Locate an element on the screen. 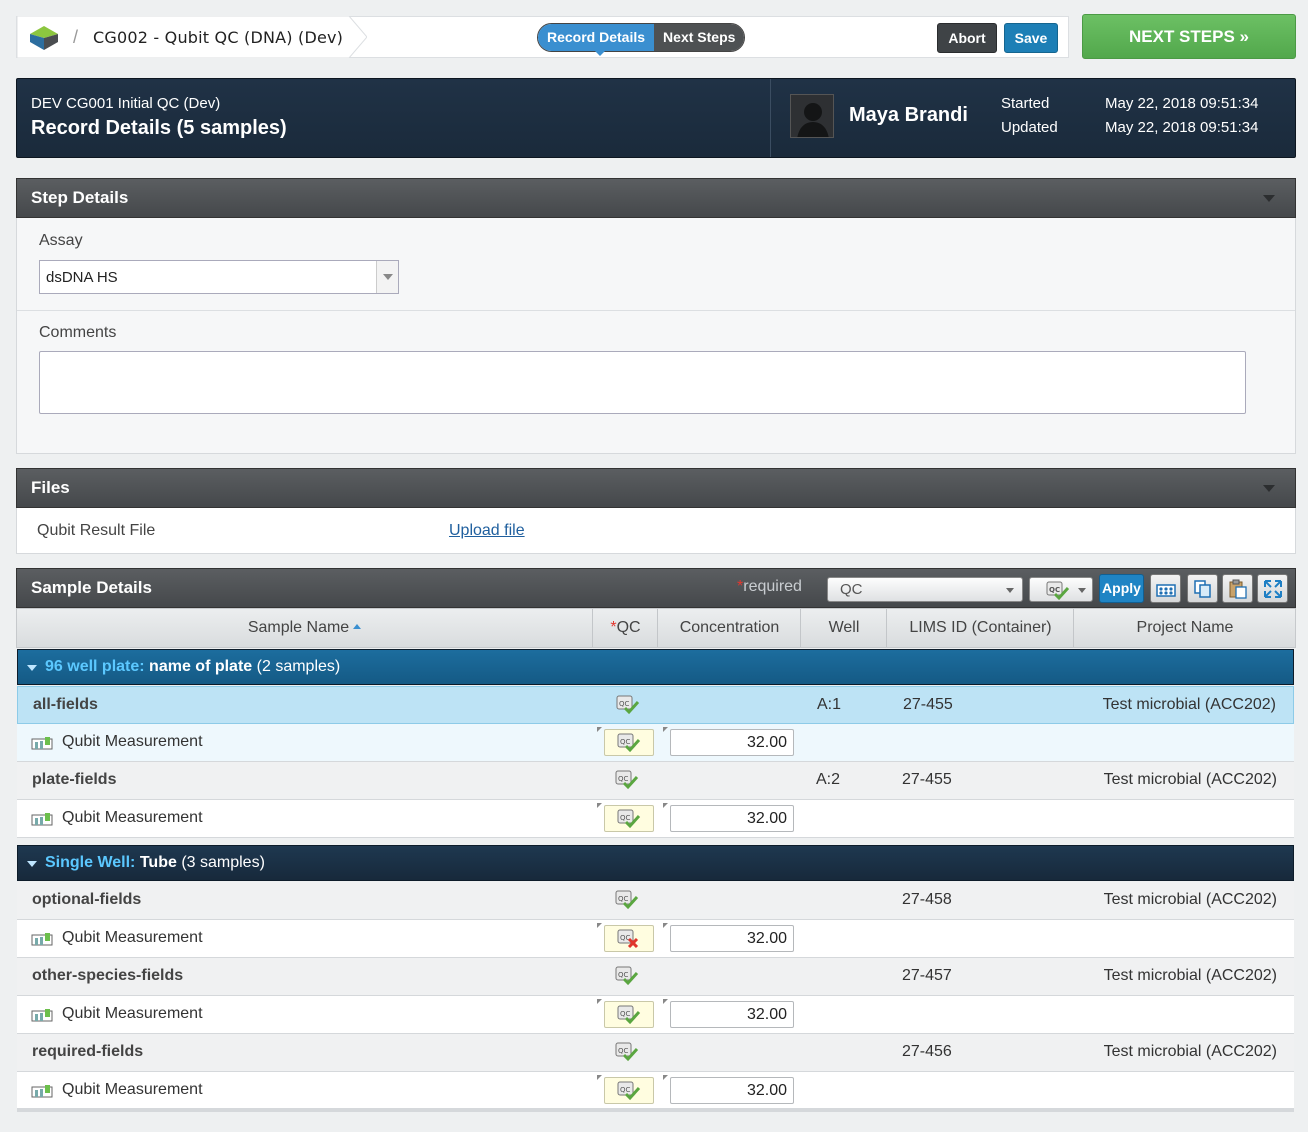 This screenshot has height=1132, width=1308. file-label: Qubit Result File is located at coordinates (96, 530).